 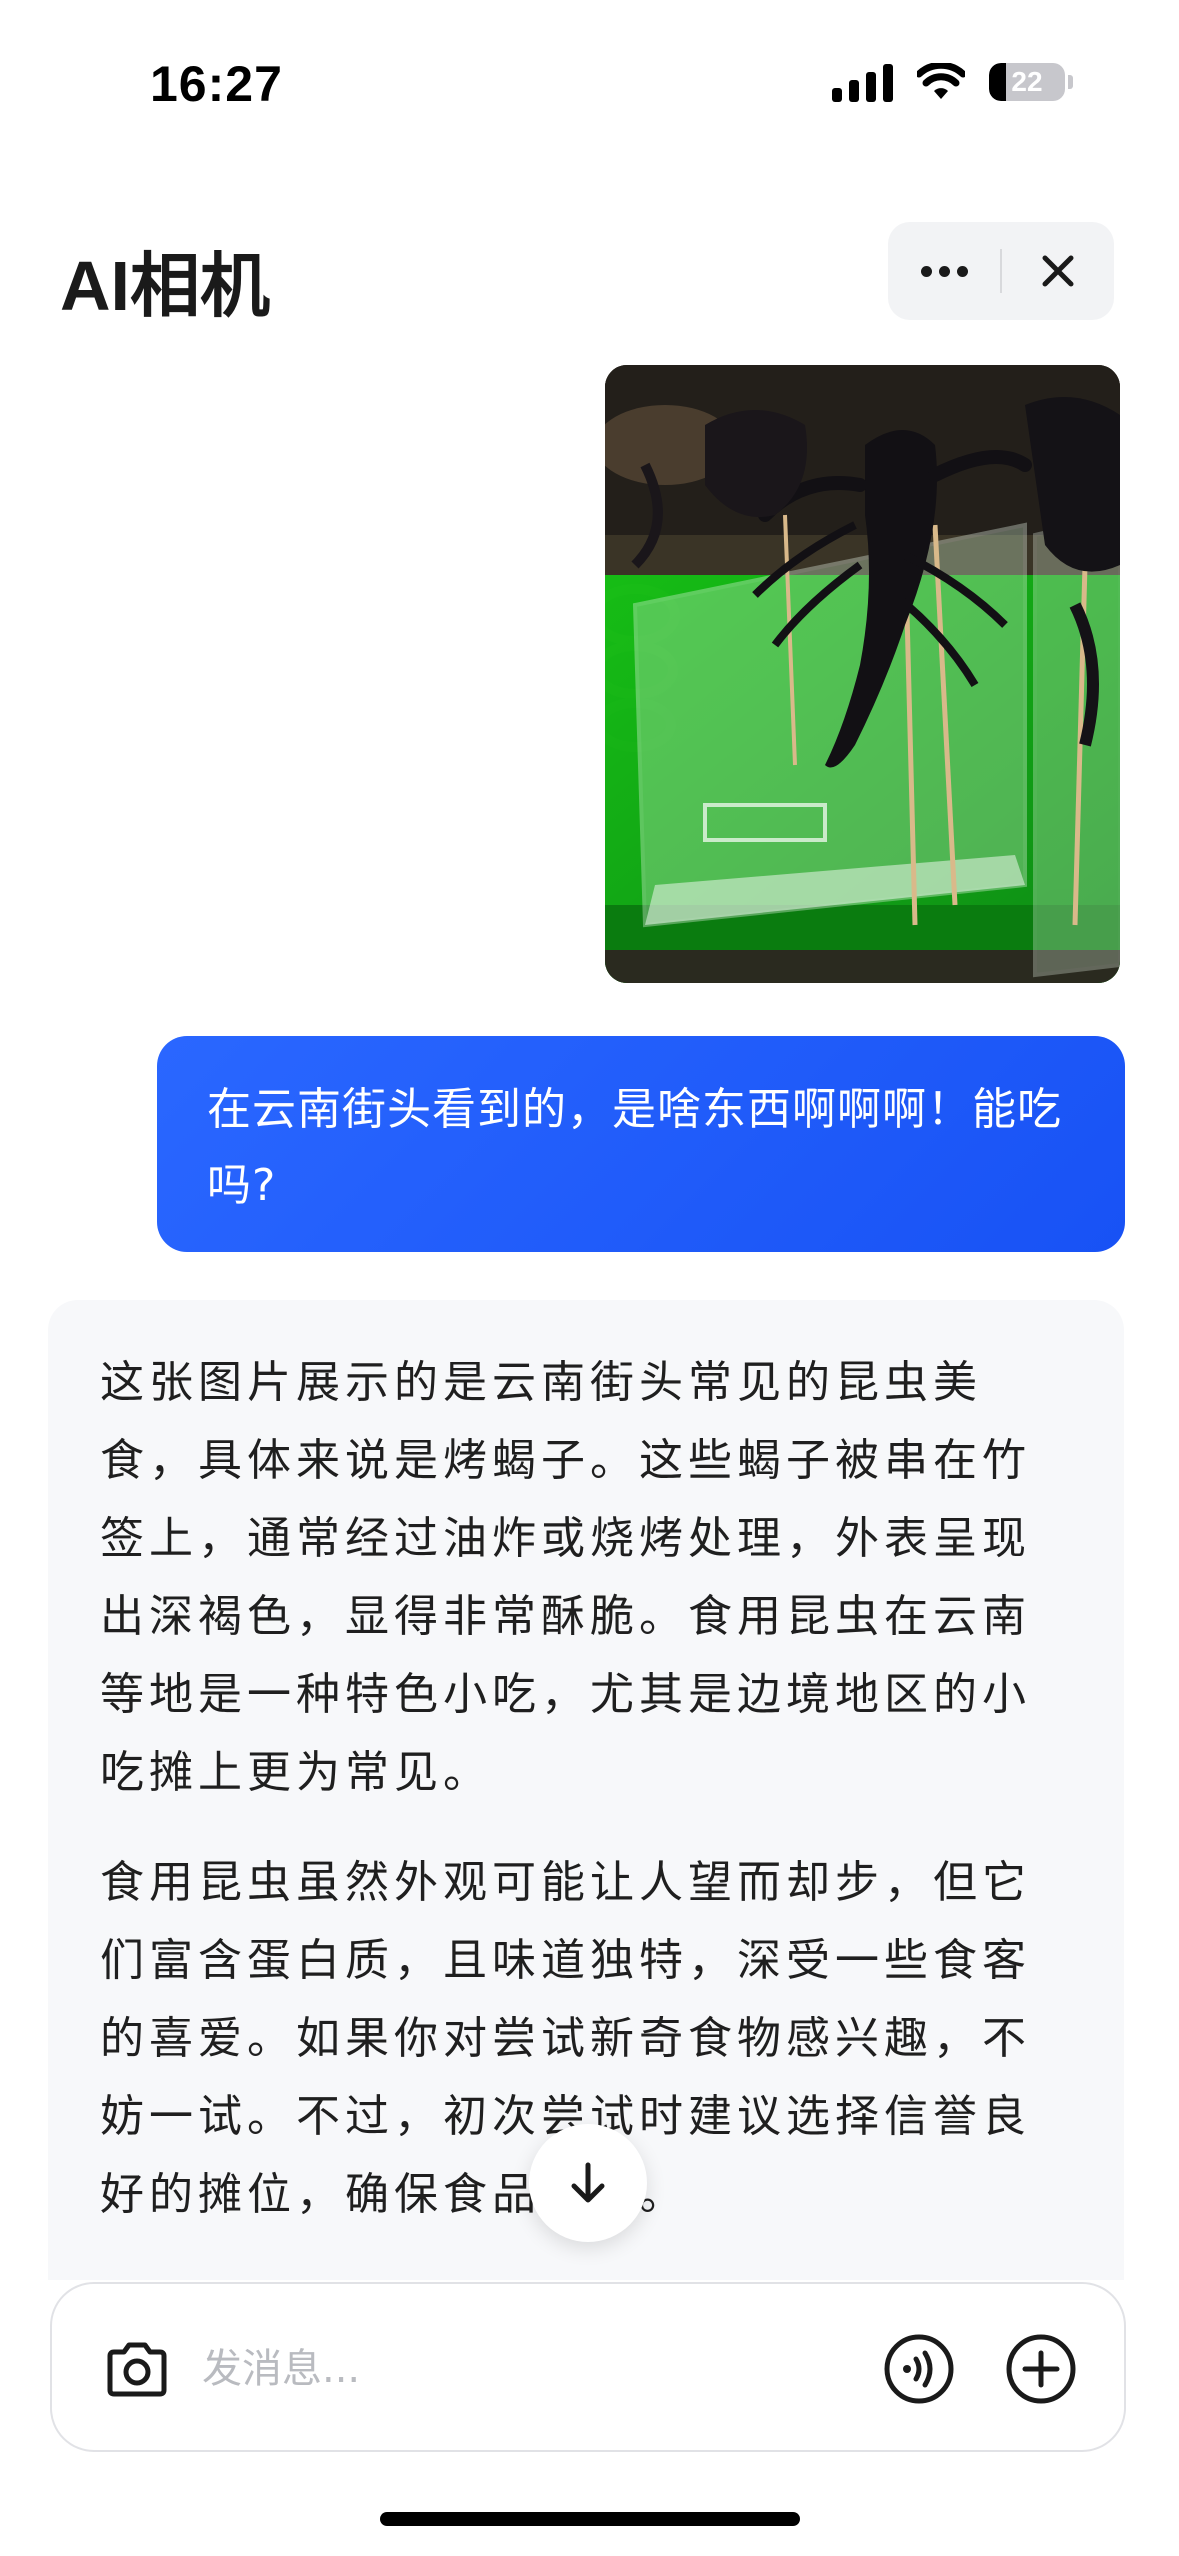 I want to click on voice-call-icon, so click(x=919, y=2369).